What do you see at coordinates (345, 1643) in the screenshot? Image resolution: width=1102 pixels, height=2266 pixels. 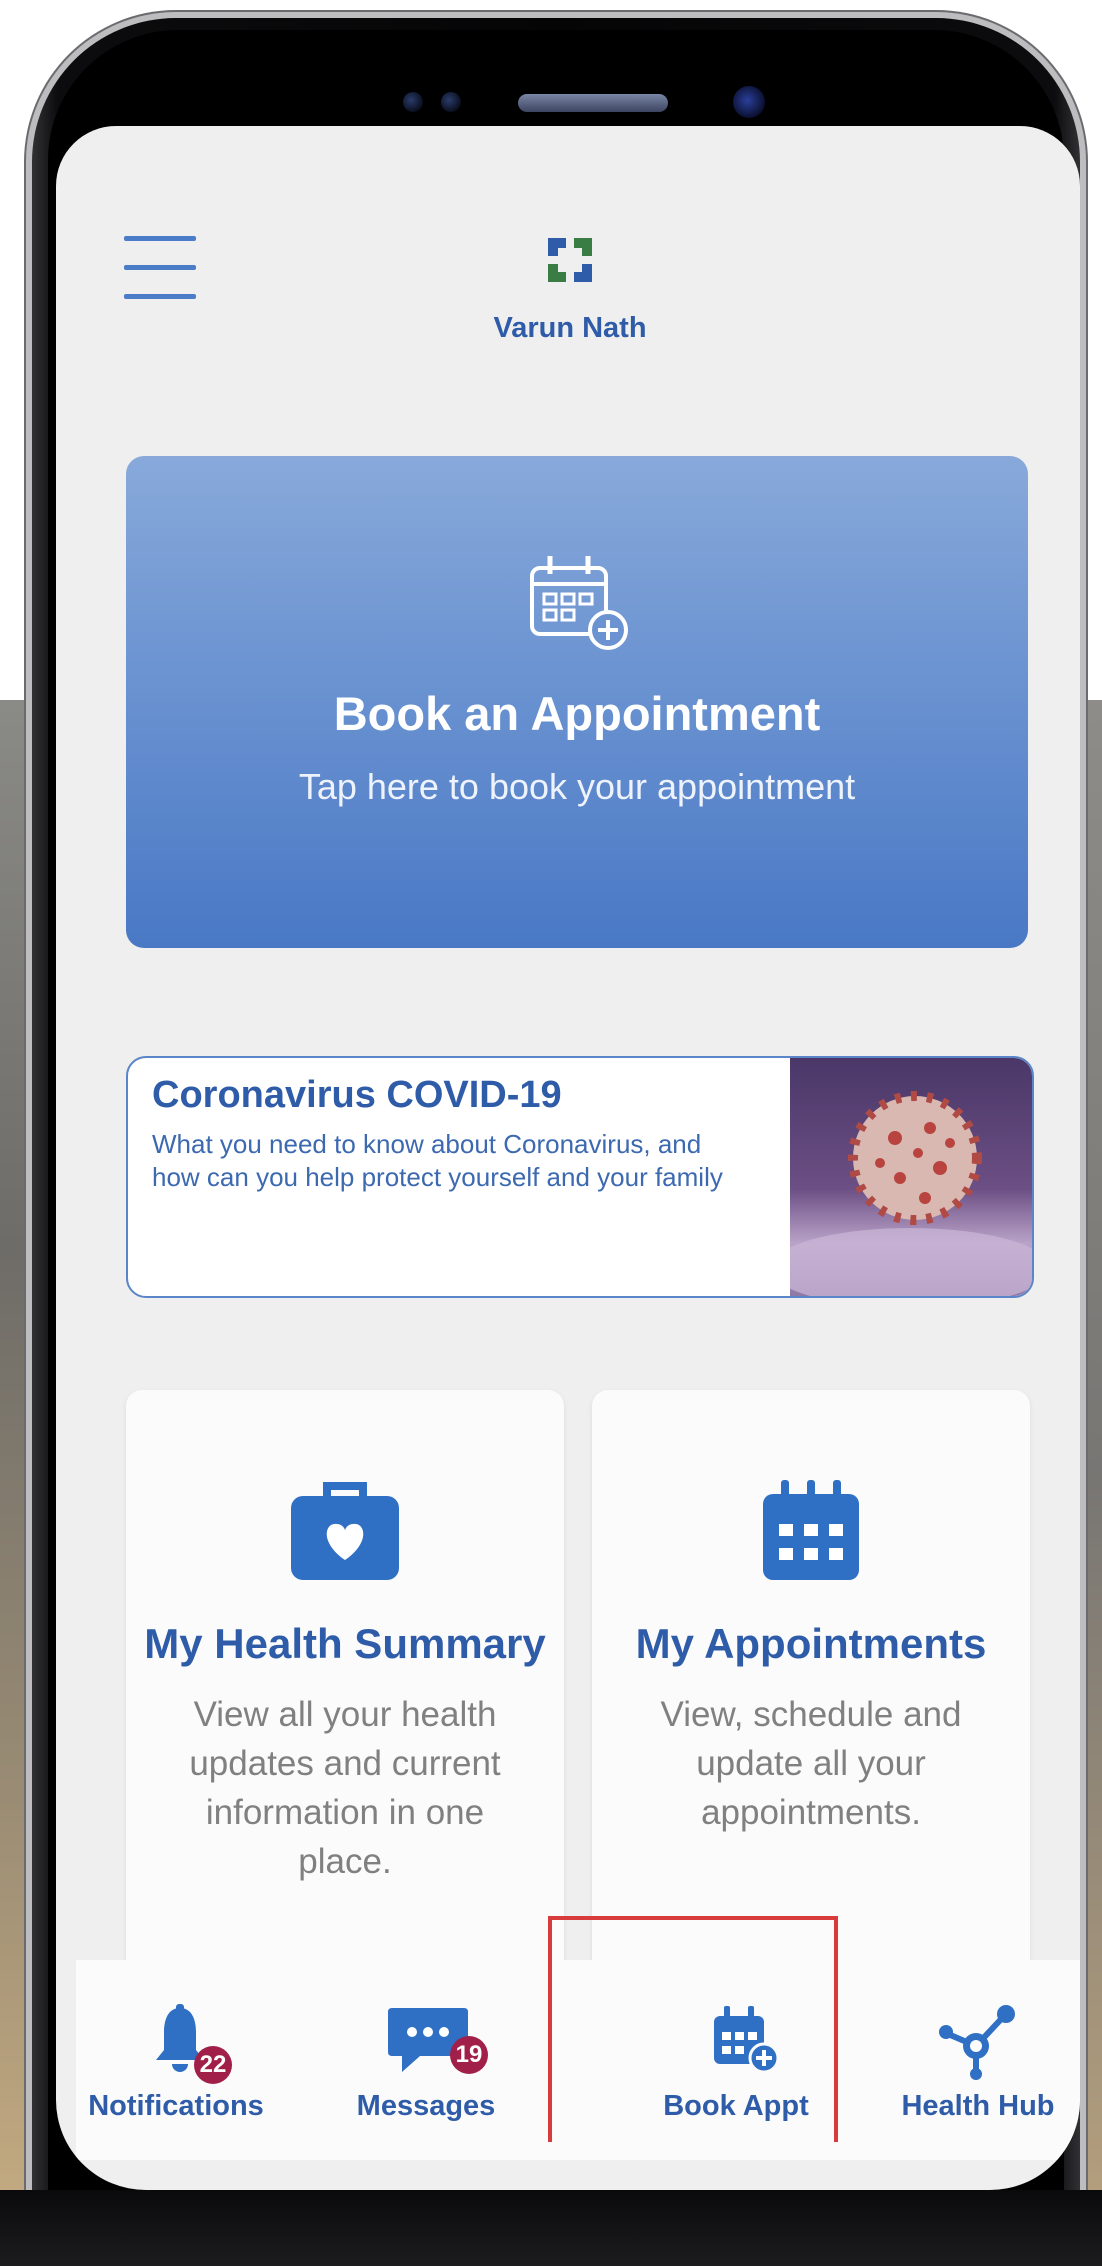 I see `health-summary-title: My Health Summary` at bounding box center [345, 1643].